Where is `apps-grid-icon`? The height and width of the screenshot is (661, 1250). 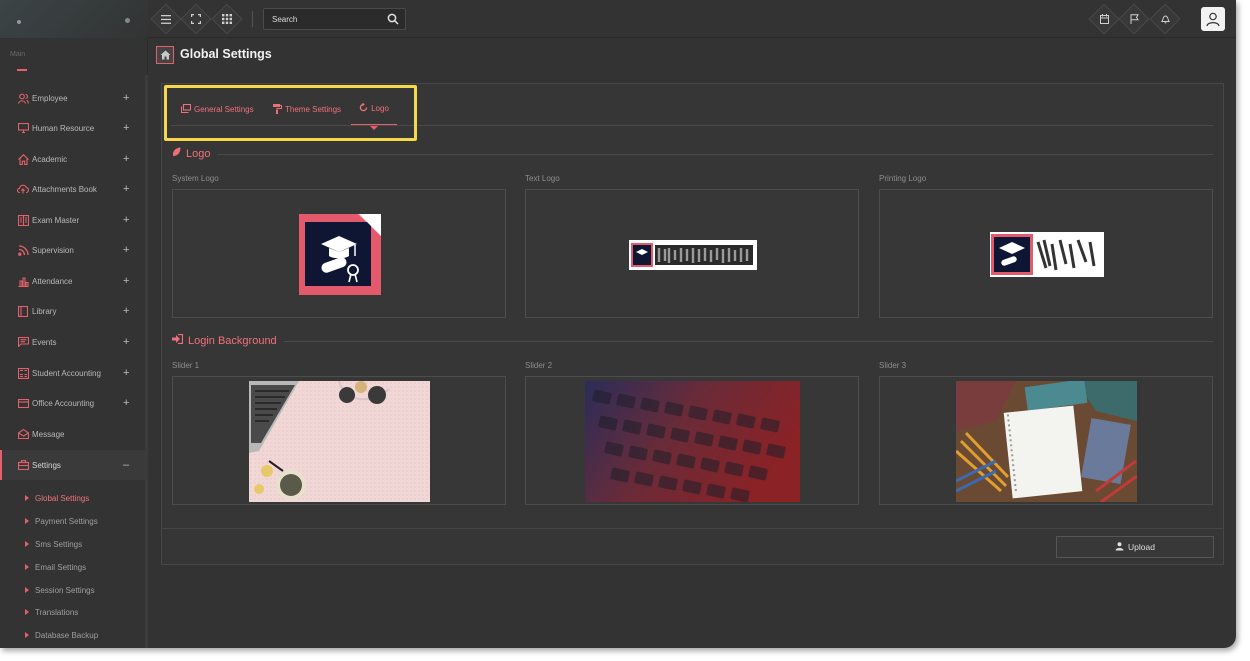 apps-grid-icon is located at coordinates (227, 19).